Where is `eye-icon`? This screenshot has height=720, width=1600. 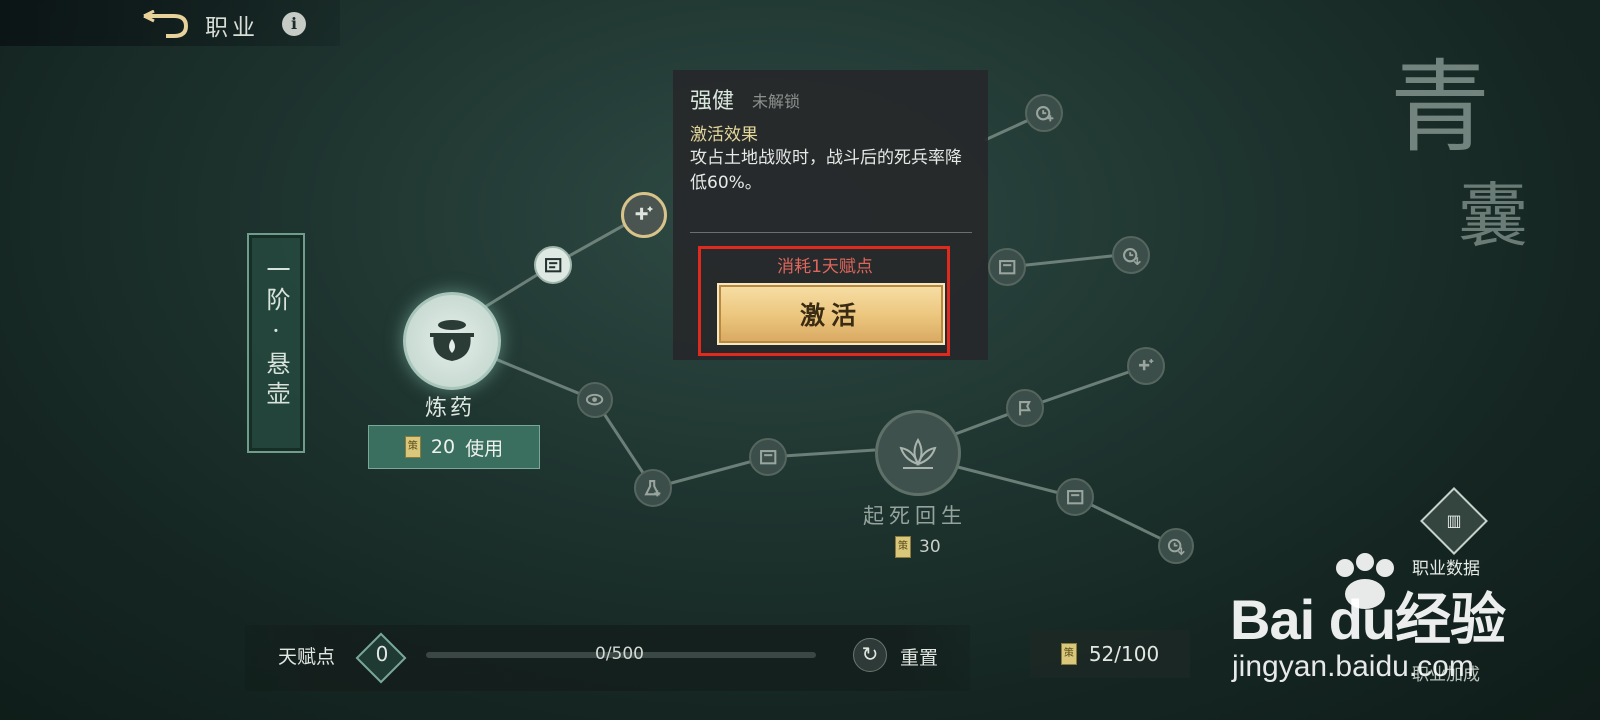
eye-icon is located at coordinates (595, 400).